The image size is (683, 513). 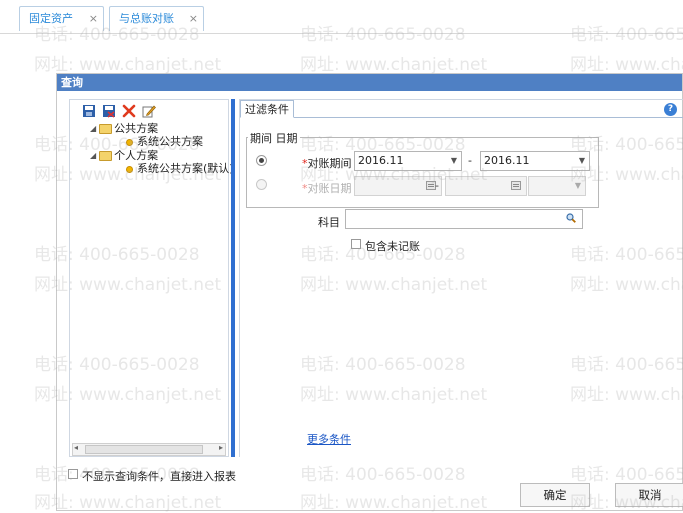 I want to click on period-to-value: 2016.11, so click(x=507, y=160).